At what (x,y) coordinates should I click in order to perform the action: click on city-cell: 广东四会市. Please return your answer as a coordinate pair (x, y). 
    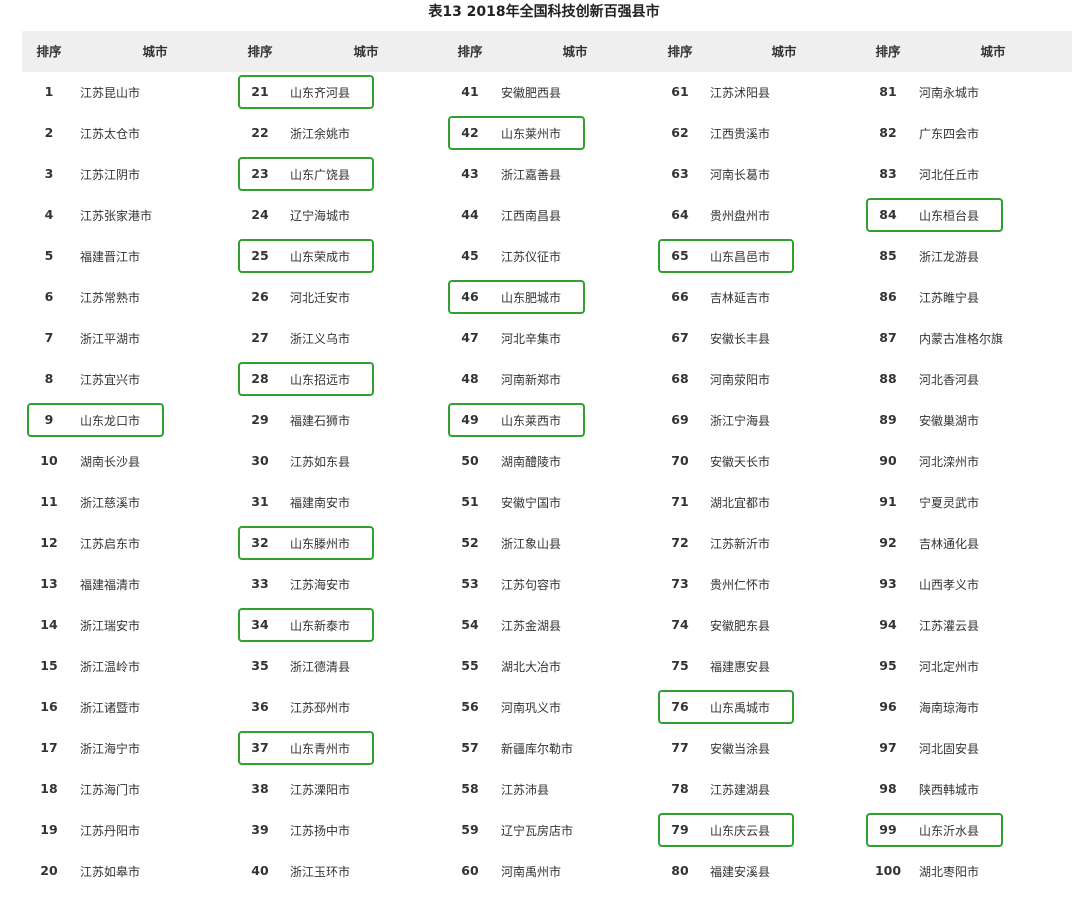
    Looking at the image, I should click on (949, 134).